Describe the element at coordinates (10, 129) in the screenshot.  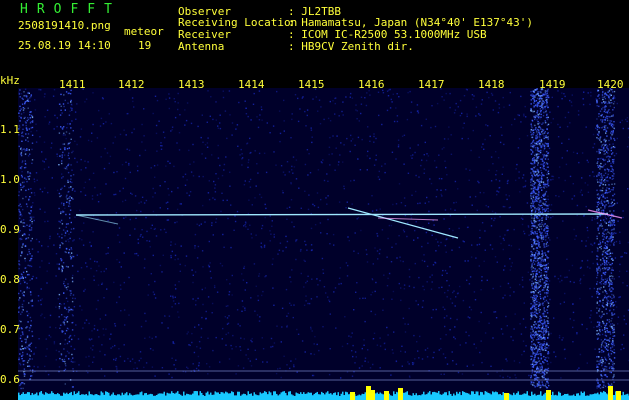
I see `y-tick-label: 1.1` at that location.